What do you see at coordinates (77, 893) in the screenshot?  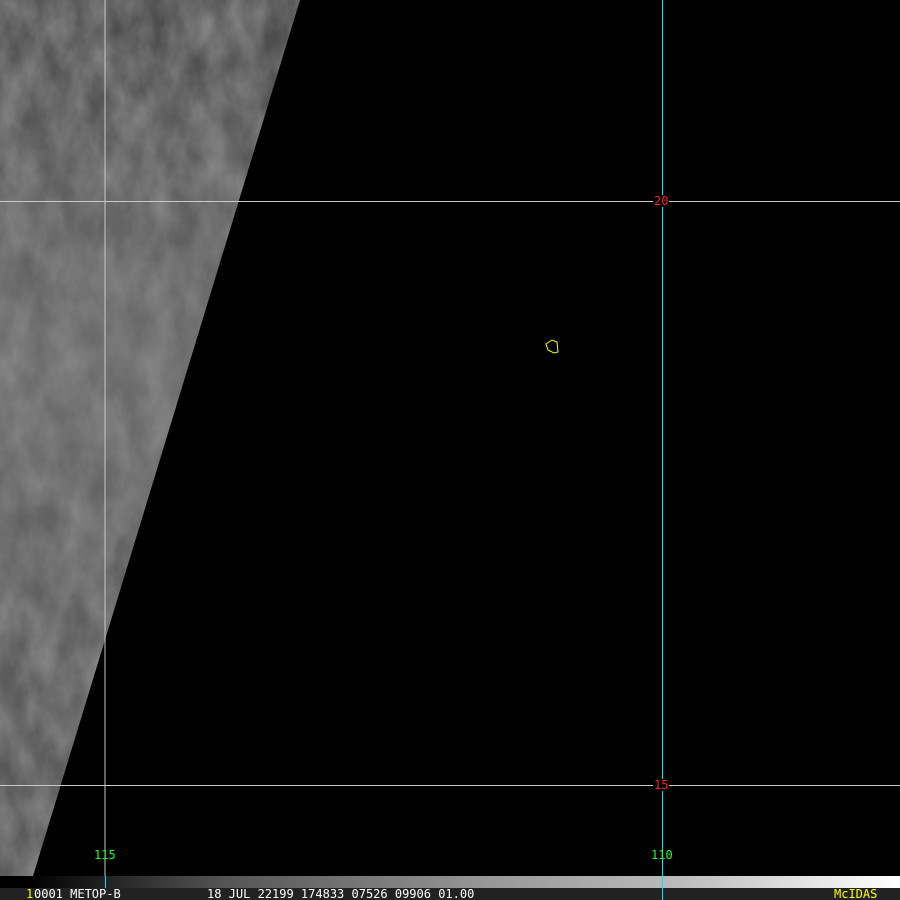 I see `image-id: 0001 METOP-B` at bounding box center [77, 893].